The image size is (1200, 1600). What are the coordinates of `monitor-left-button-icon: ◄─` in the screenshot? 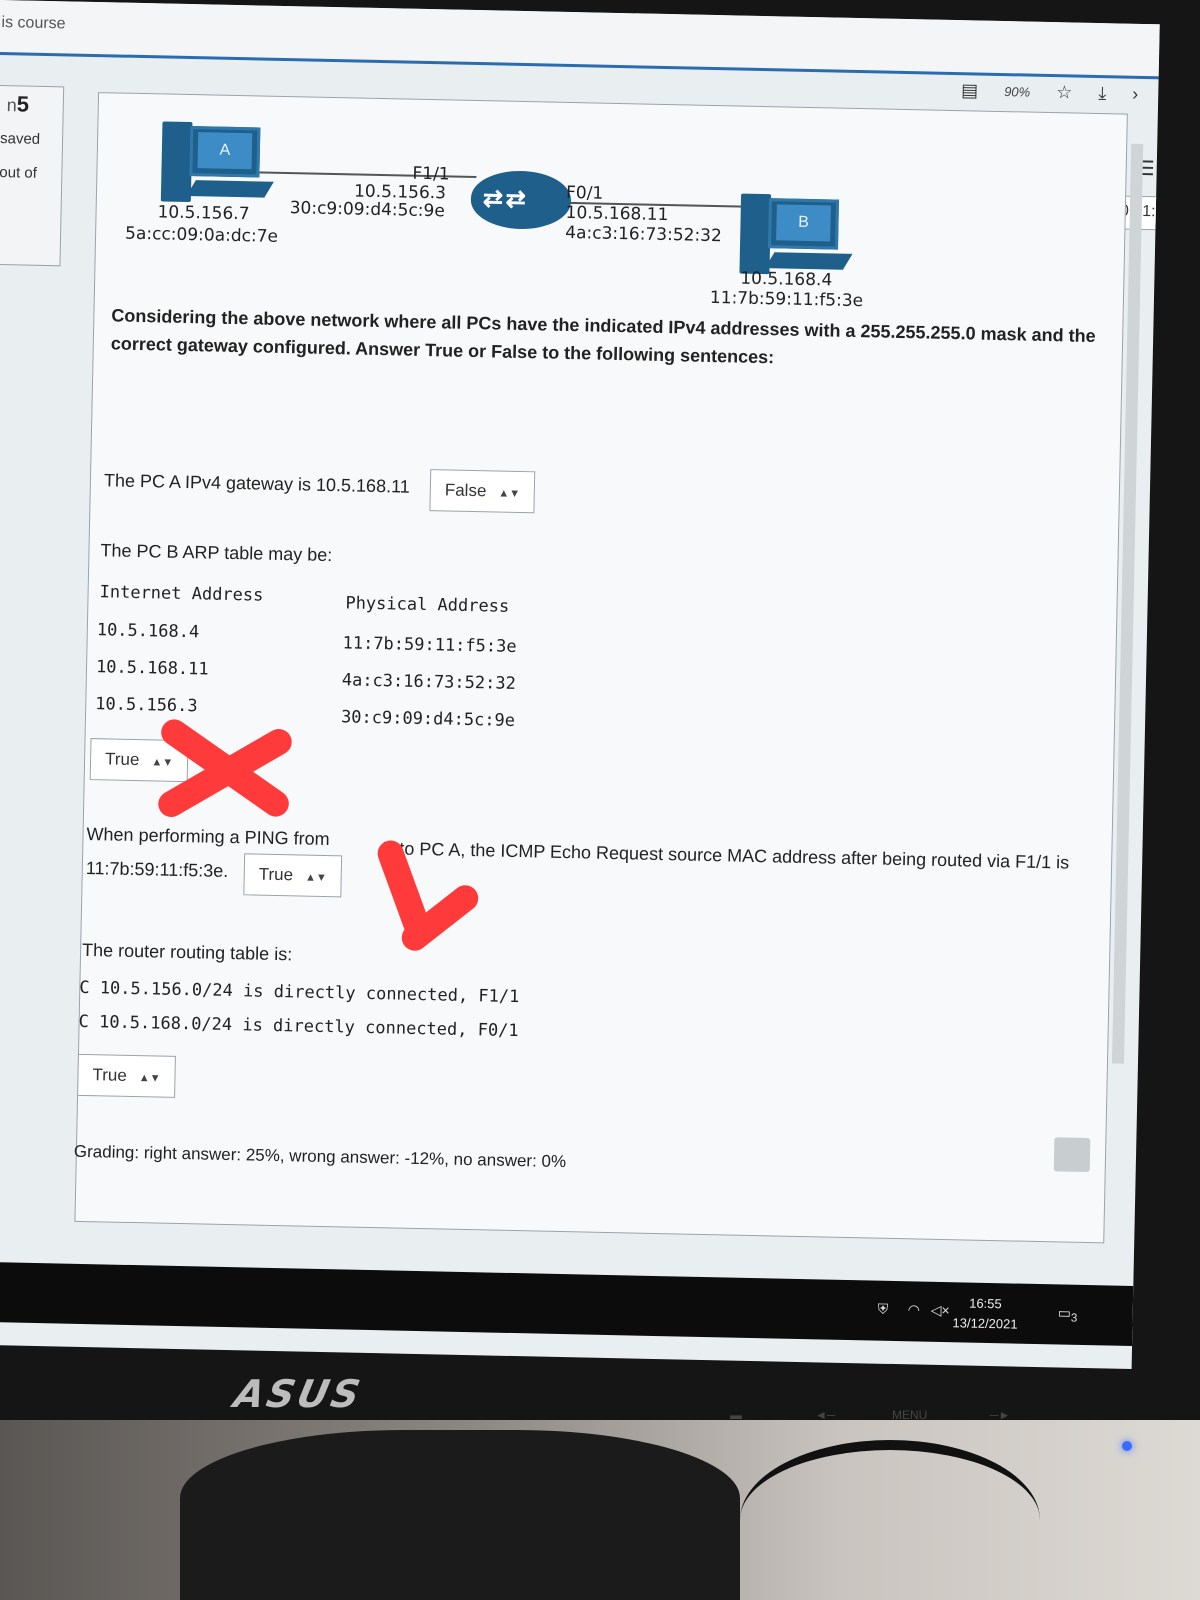 It's located at (825, 1415).